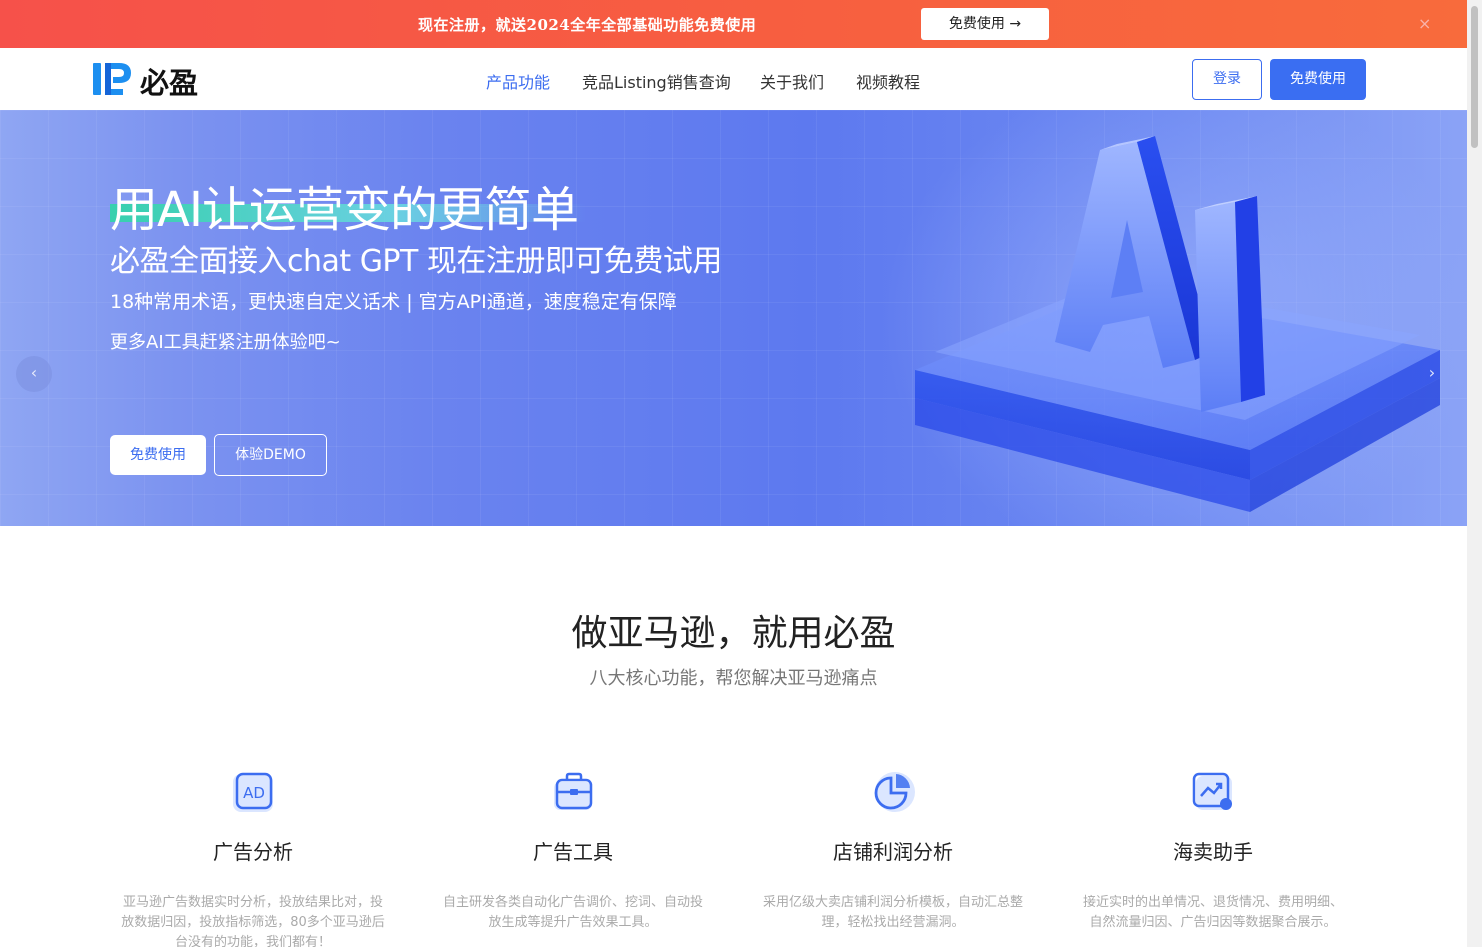  What do you see at coordinates (733, 678) in the screenshot?
I see `section-subtitle: 八大核心功能，帮您解决亚马逊痛点` at bounding box center [733, 678].